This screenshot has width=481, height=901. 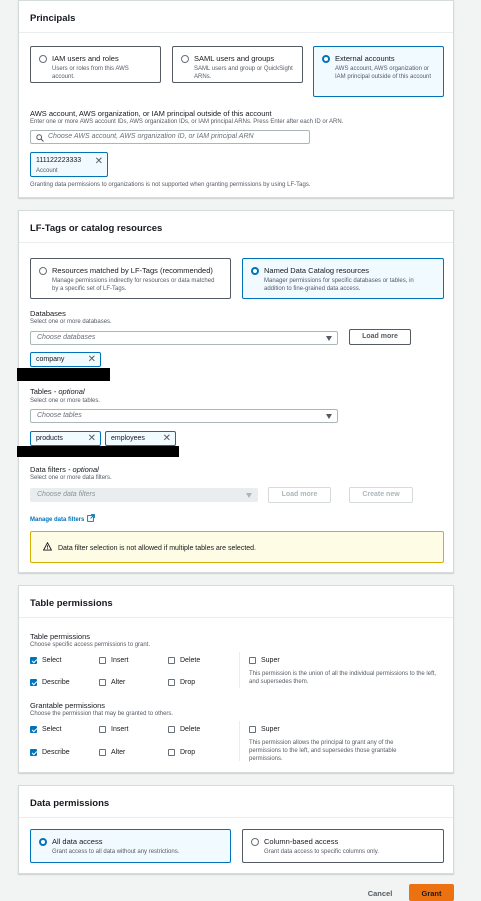 I want to click on grant-drop-label: Drop, so click(x=188, y=752).